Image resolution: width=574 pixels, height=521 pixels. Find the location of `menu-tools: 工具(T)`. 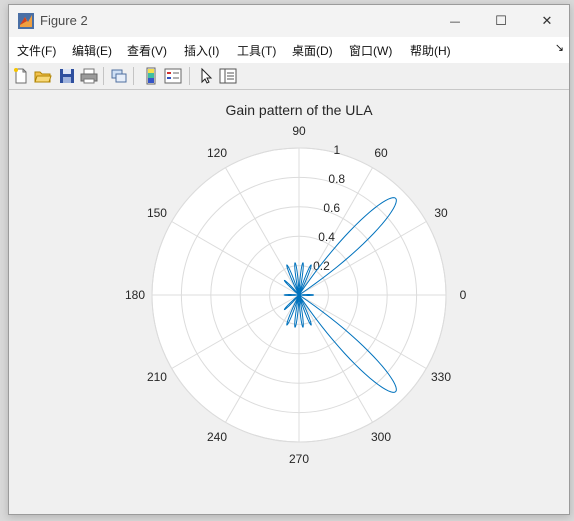

menu-tools: 工具(T) is located at coordinates (256, 50).